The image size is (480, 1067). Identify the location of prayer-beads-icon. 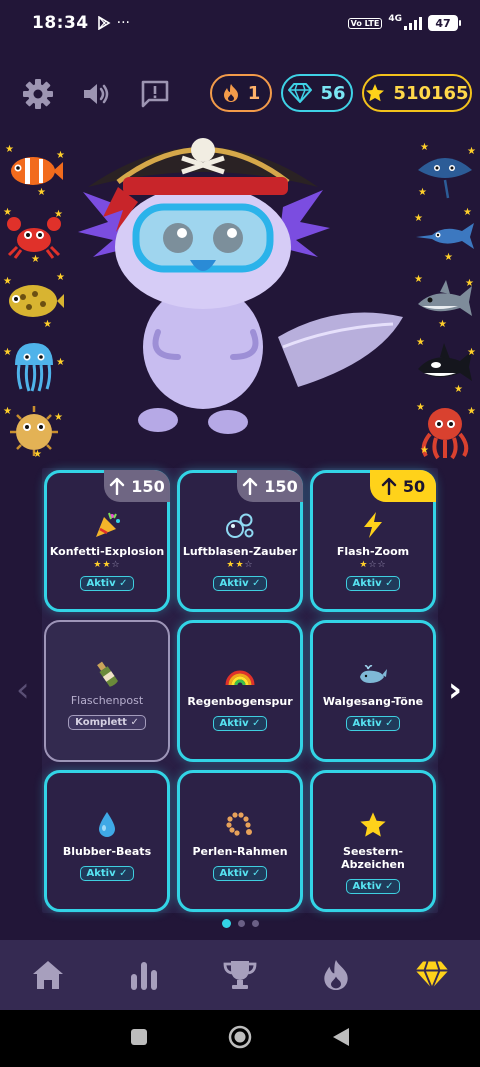
(240, 825).